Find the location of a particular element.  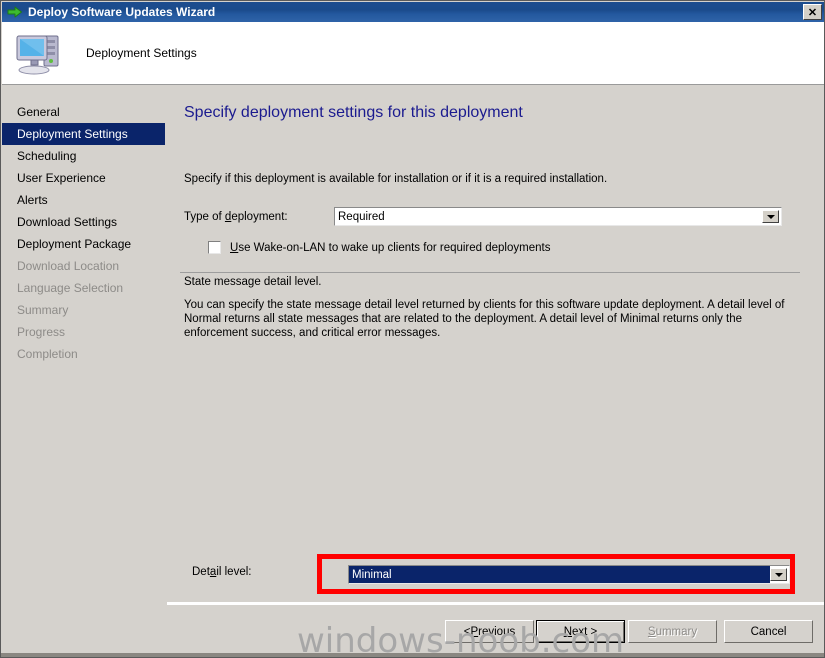

sidebar-item-download-settings: Download Settings is located at coordinates (83, 222).